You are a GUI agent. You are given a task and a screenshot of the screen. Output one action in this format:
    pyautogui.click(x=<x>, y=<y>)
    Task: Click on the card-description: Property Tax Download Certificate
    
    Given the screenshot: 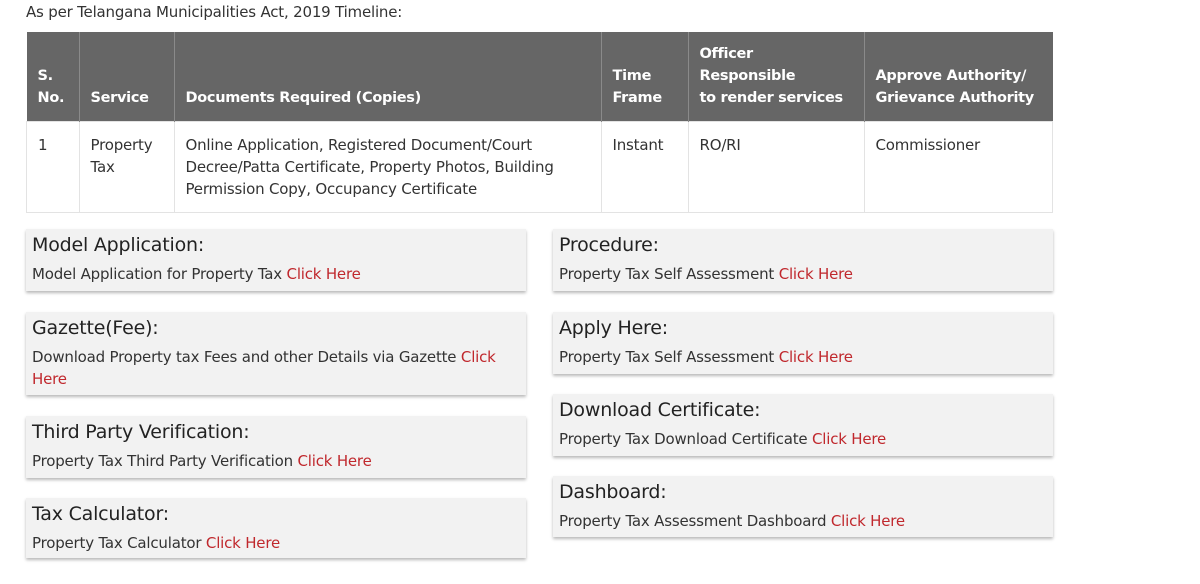 What is the action you would take?
    pyautogui.click(x=683, y=439)
    